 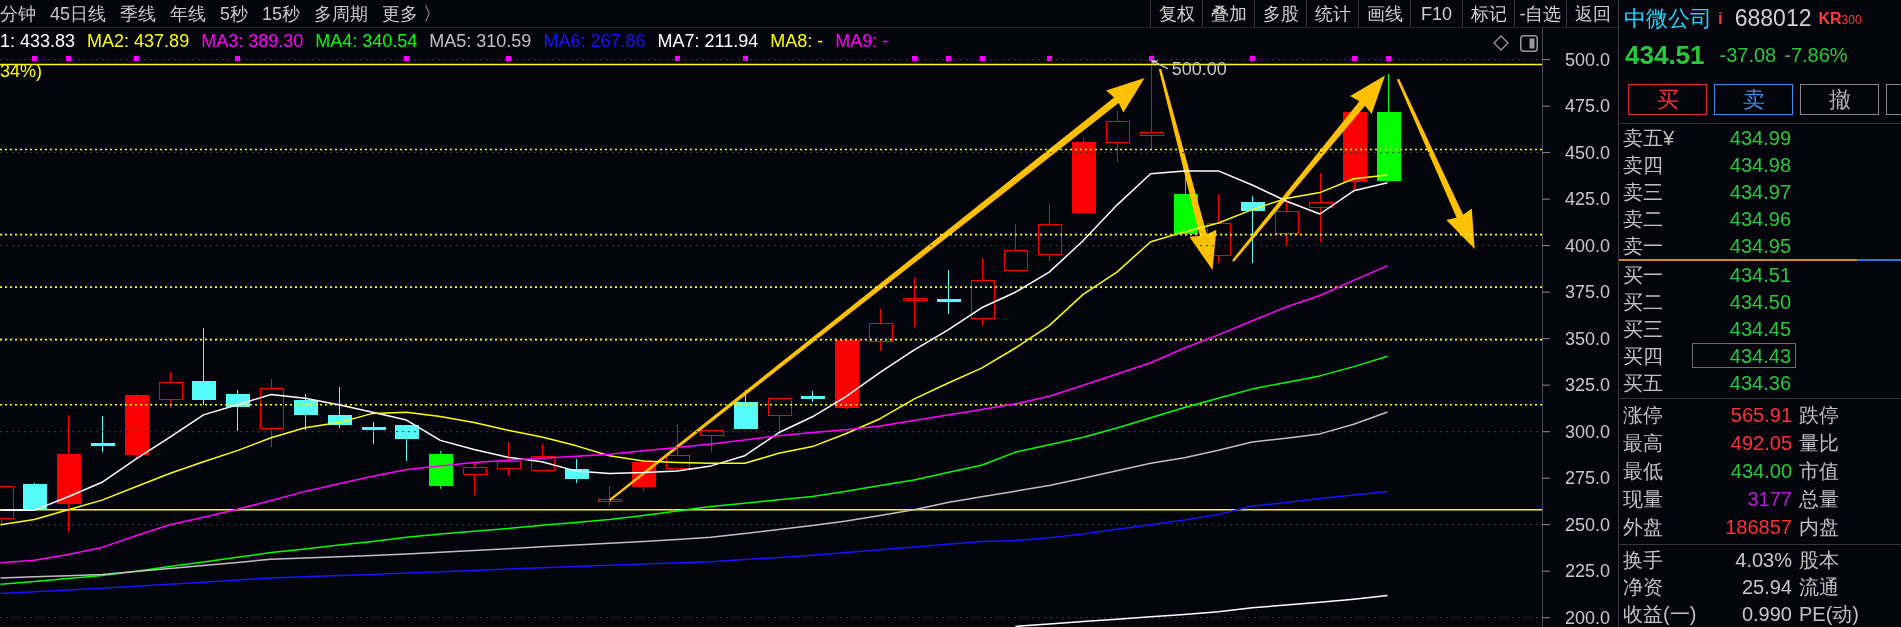 I want to click on ask-price: 434.99, so click(x=1744, y=137).